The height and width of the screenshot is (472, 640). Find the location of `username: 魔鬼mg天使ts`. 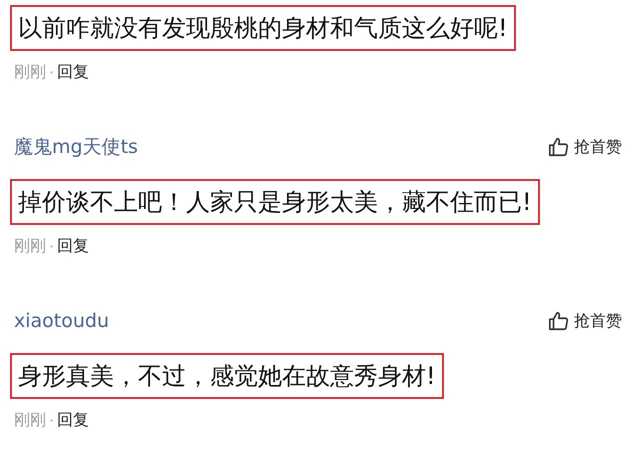

username: 魔鬼mg天使ts is located at coordinates (74, 147).